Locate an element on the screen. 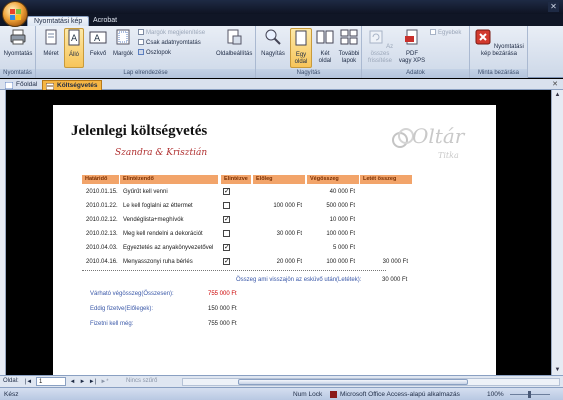  scroll-down-icon: ▼ is located at coordinates (557, 370).